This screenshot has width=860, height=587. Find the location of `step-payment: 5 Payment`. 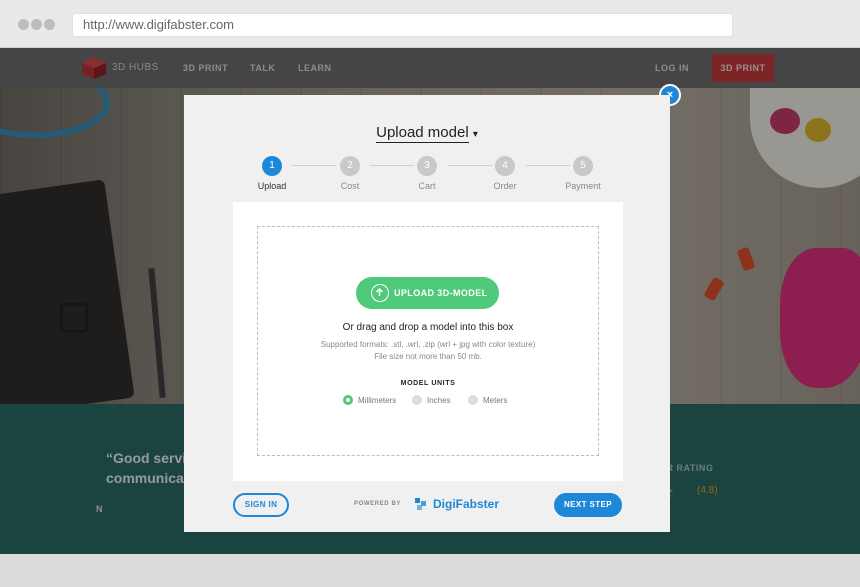

step-payment: 5 Payment is located at coordinates (583, 173).